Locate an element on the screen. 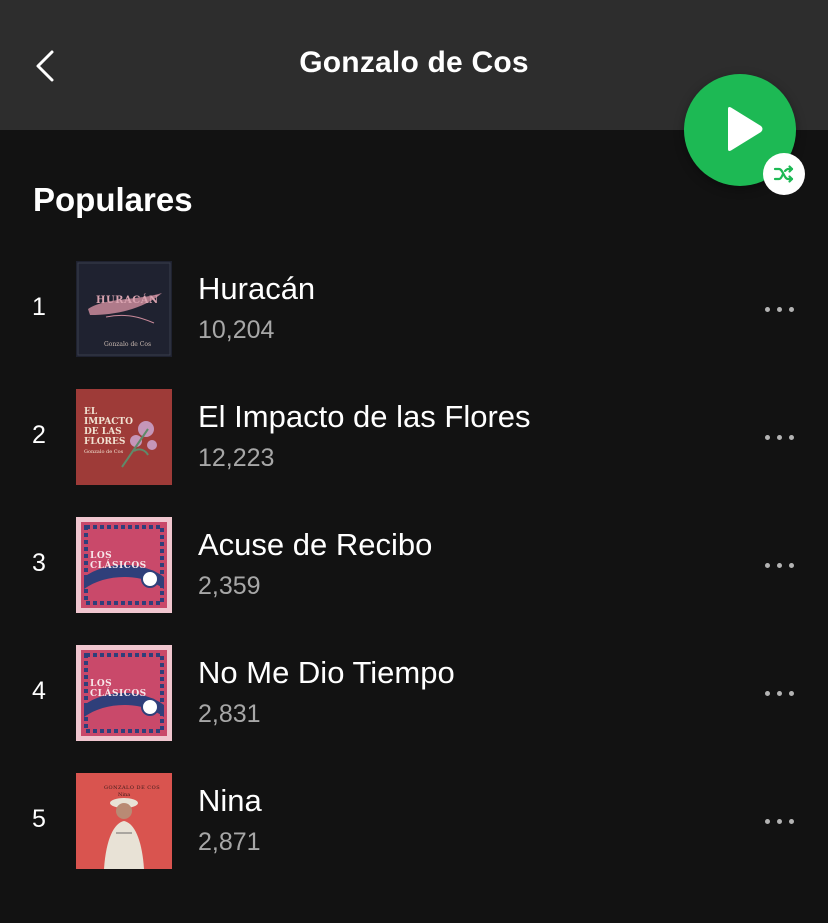  play-count: 2,871 is located at coordinates (229, 842).